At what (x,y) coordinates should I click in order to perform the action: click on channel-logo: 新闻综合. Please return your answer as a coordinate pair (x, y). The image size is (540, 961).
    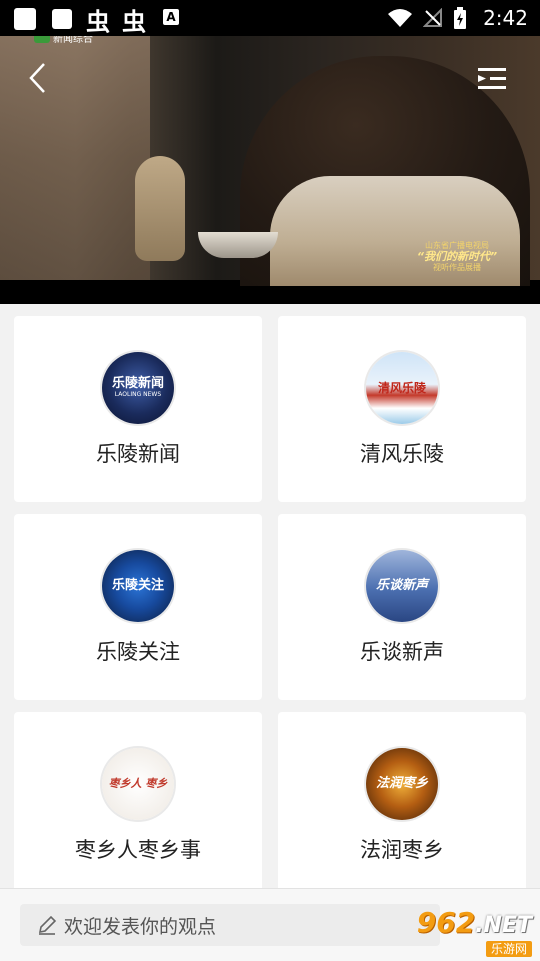
    Looking at the image, I should click on (63, 41).